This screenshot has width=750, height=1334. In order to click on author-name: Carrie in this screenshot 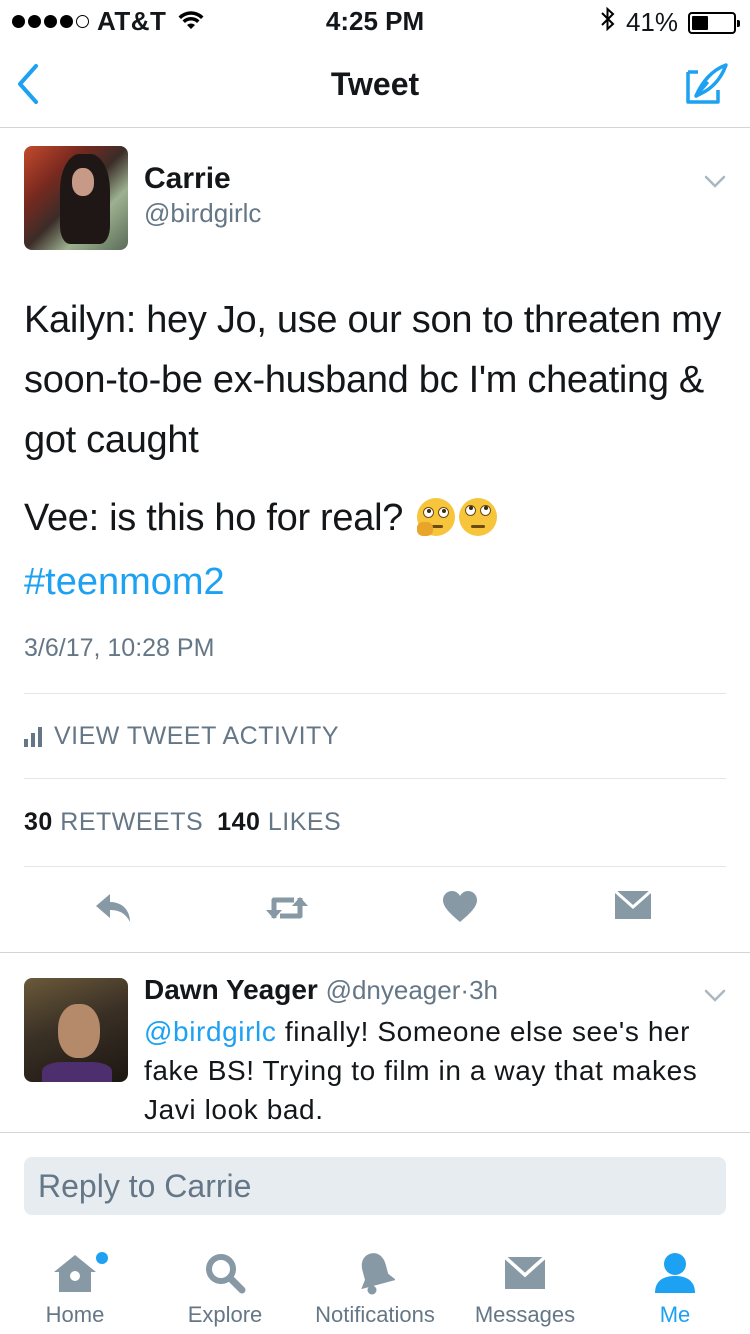, I will do `click(187, 179)`.